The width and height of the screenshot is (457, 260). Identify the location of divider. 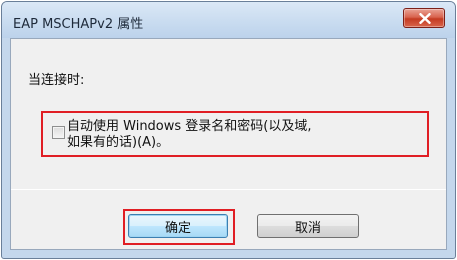
(228, 189).